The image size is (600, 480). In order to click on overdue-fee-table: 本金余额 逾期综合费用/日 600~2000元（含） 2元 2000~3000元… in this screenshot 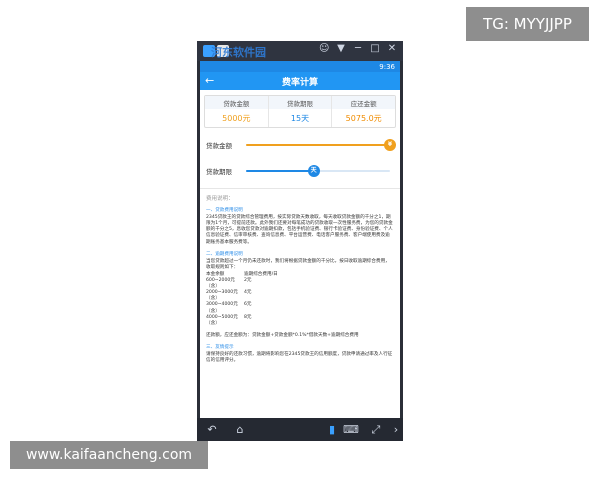, I will do `click(300, 299)`.